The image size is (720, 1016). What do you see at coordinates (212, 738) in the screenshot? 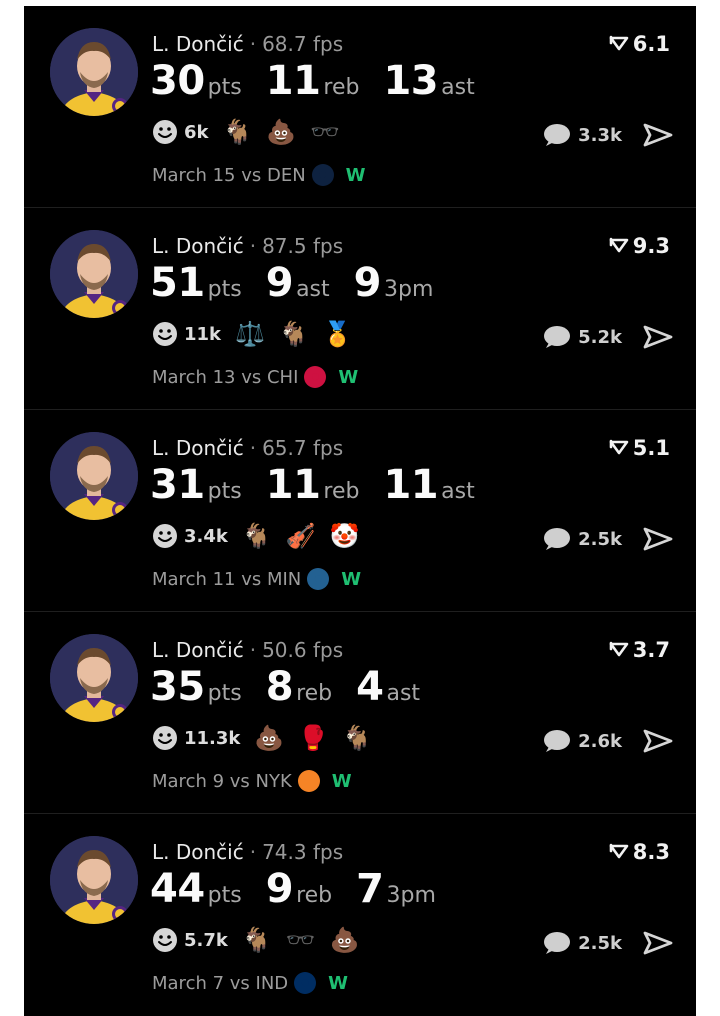
I see `smile-count: 11.3k` at bounding box center [212, 738].